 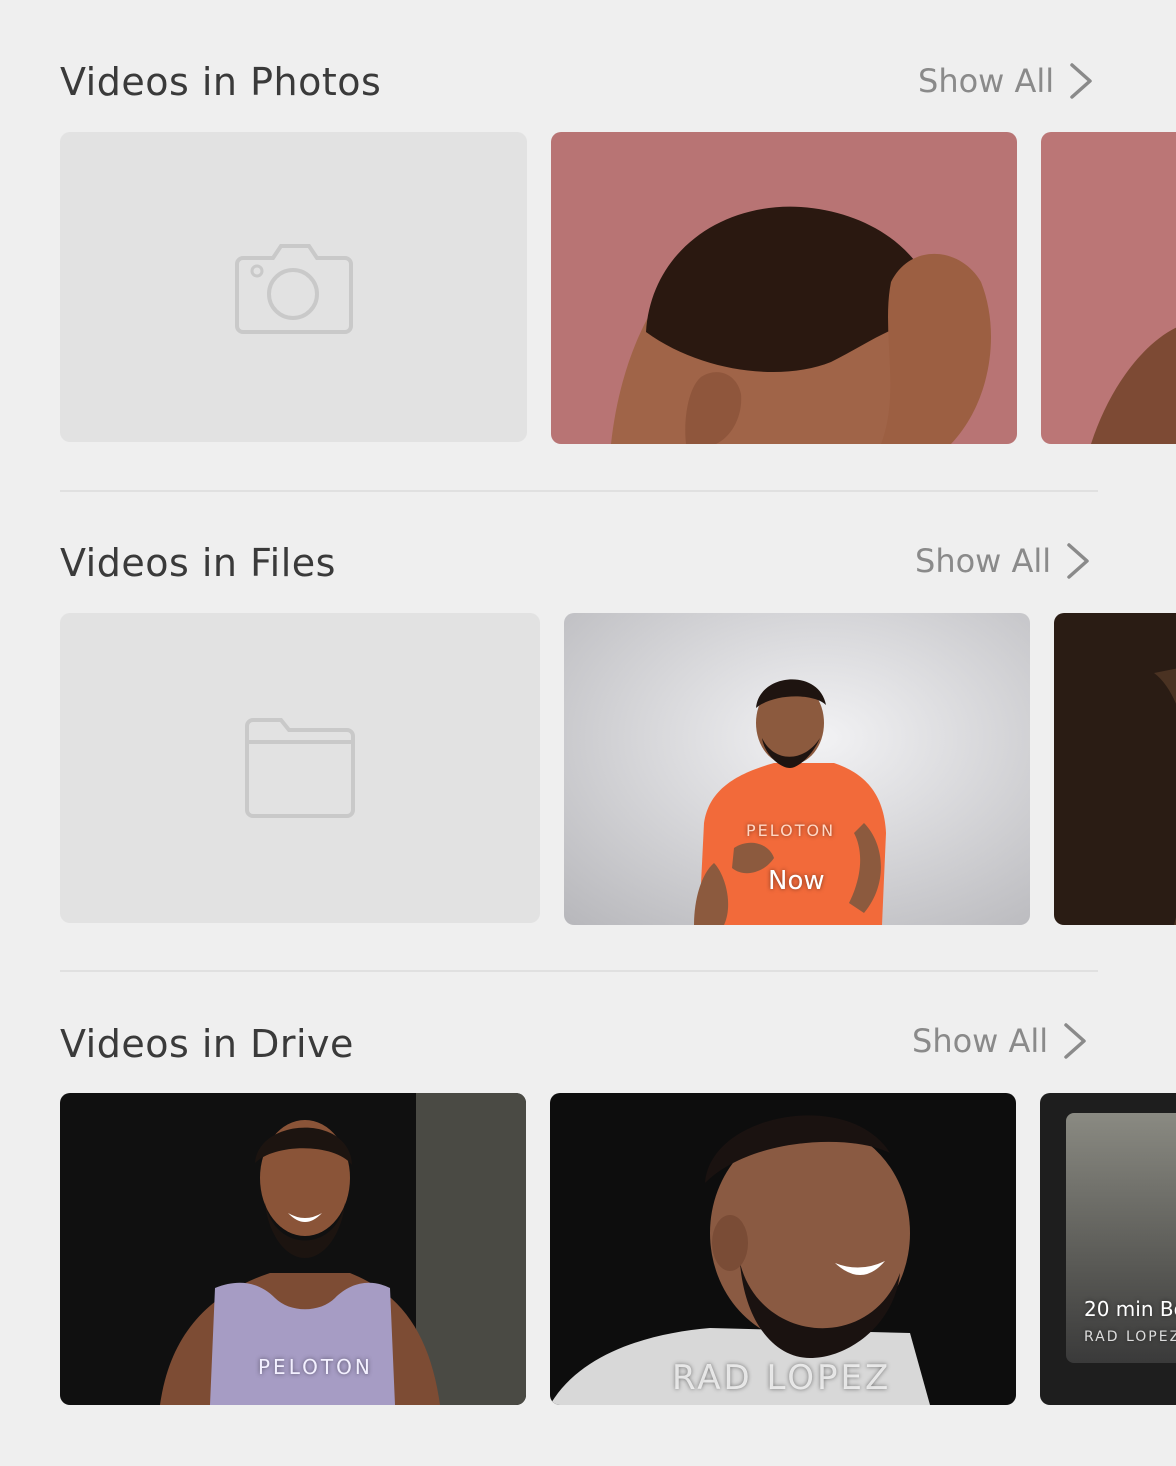 What do you see at coordinates (796, 881) in the screenshot?
I see `video-caption: Now` at bounding box center [796, 881].